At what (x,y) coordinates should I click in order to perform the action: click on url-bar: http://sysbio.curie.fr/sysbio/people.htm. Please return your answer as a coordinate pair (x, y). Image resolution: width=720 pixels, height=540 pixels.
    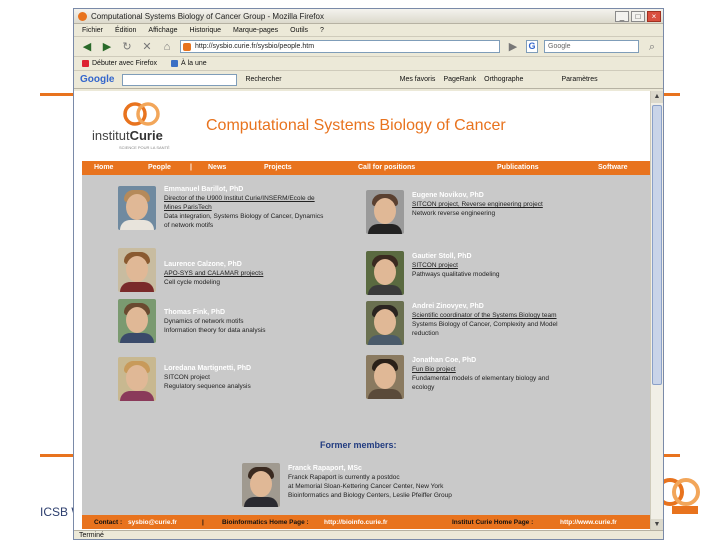
    Looking at the image, I should click on (340, 46).